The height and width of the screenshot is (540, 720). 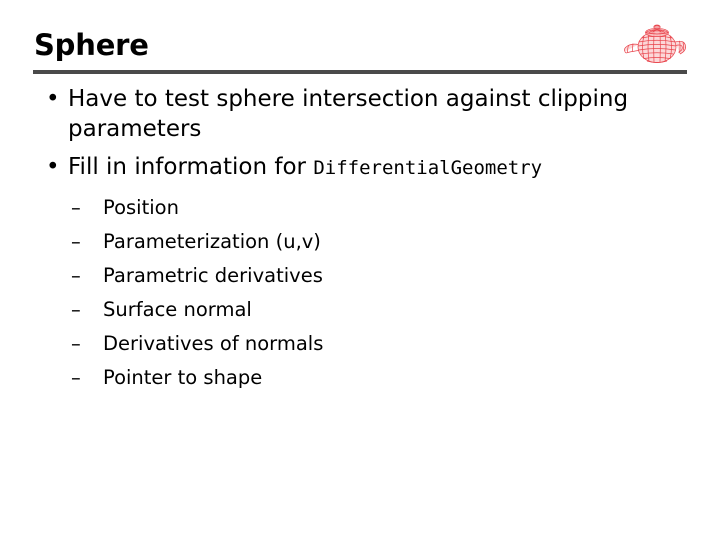 I want to click on bullet-text: Fill in information for, so click(x=191, y=167).